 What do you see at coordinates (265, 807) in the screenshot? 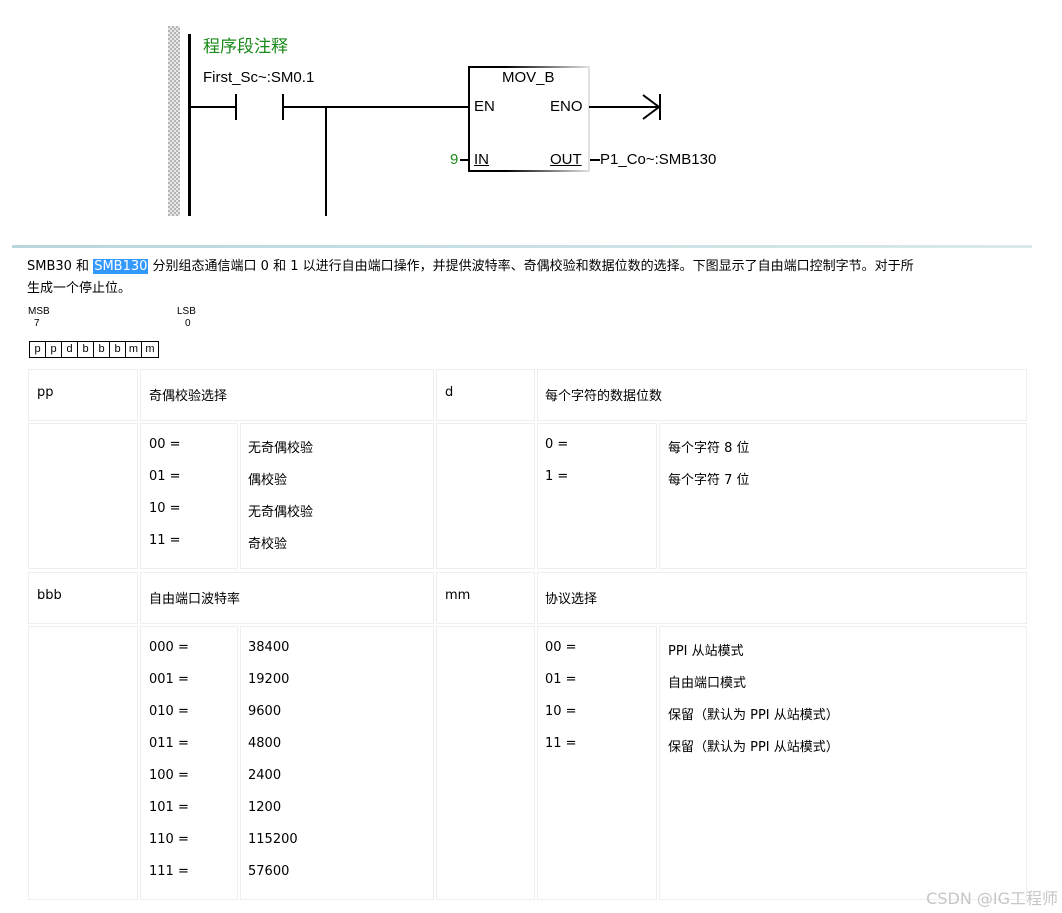
I see `baud-value: 1200` at bounding box center [265, 807].